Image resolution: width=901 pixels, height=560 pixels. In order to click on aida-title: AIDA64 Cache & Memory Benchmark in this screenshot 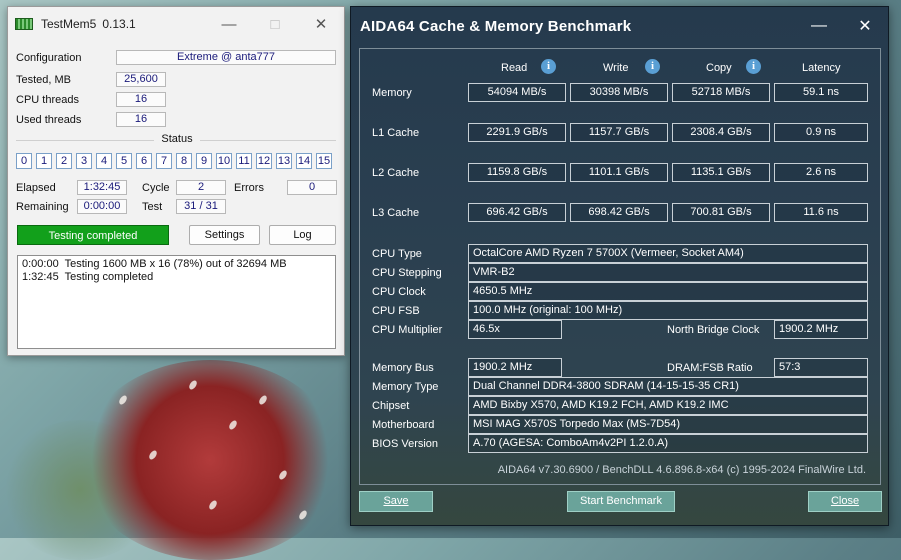, I will do `click(496, 26)`.